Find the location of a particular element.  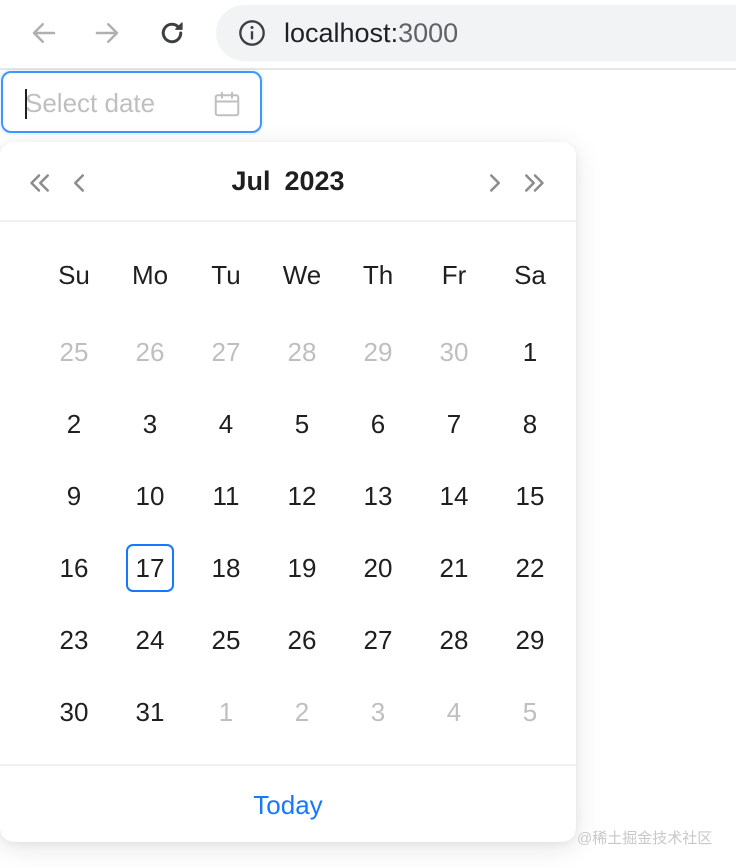

calendar-day: 21 is located at coordinates (454, 568).